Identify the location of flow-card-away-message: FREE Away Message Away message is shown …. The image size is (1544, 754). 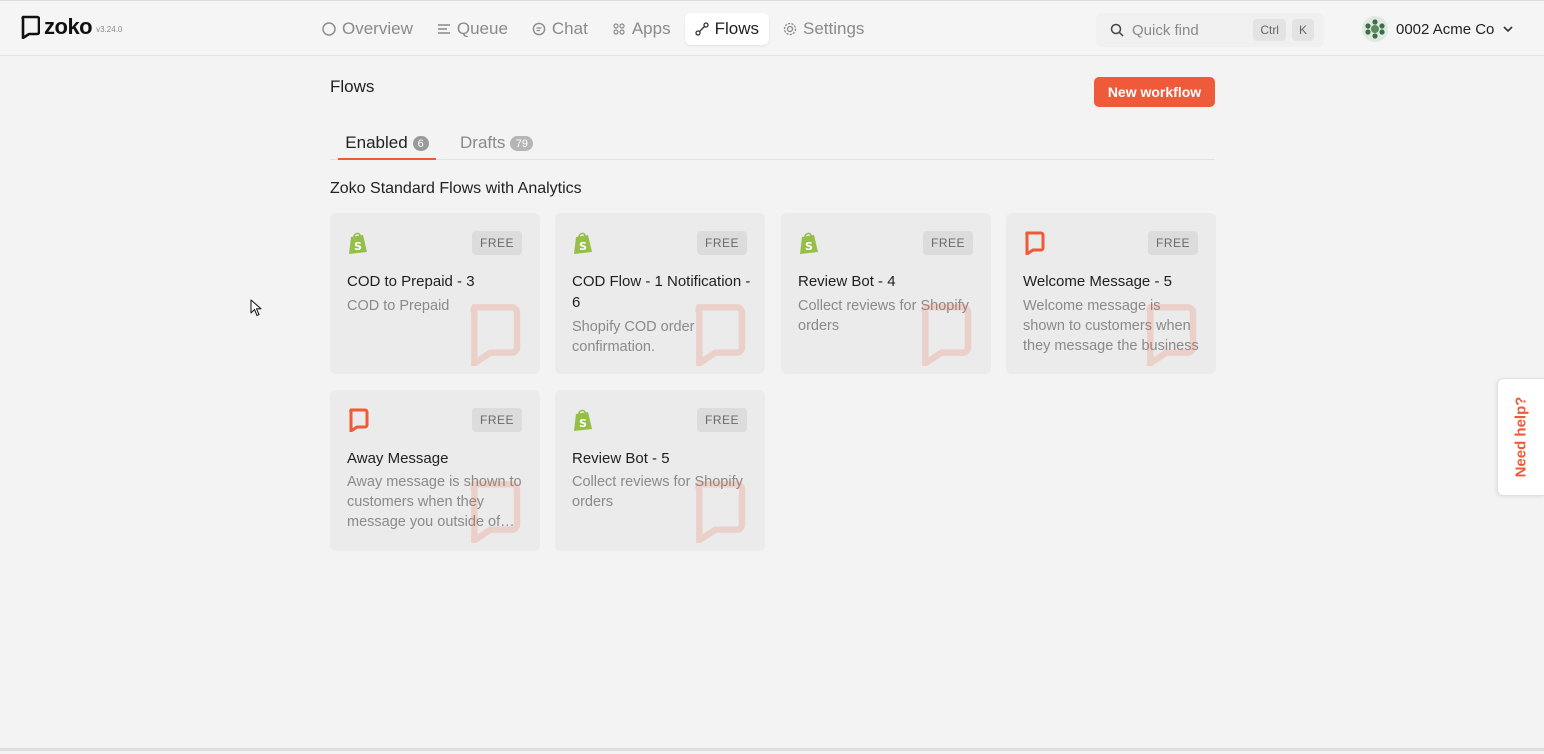
(435, 470).